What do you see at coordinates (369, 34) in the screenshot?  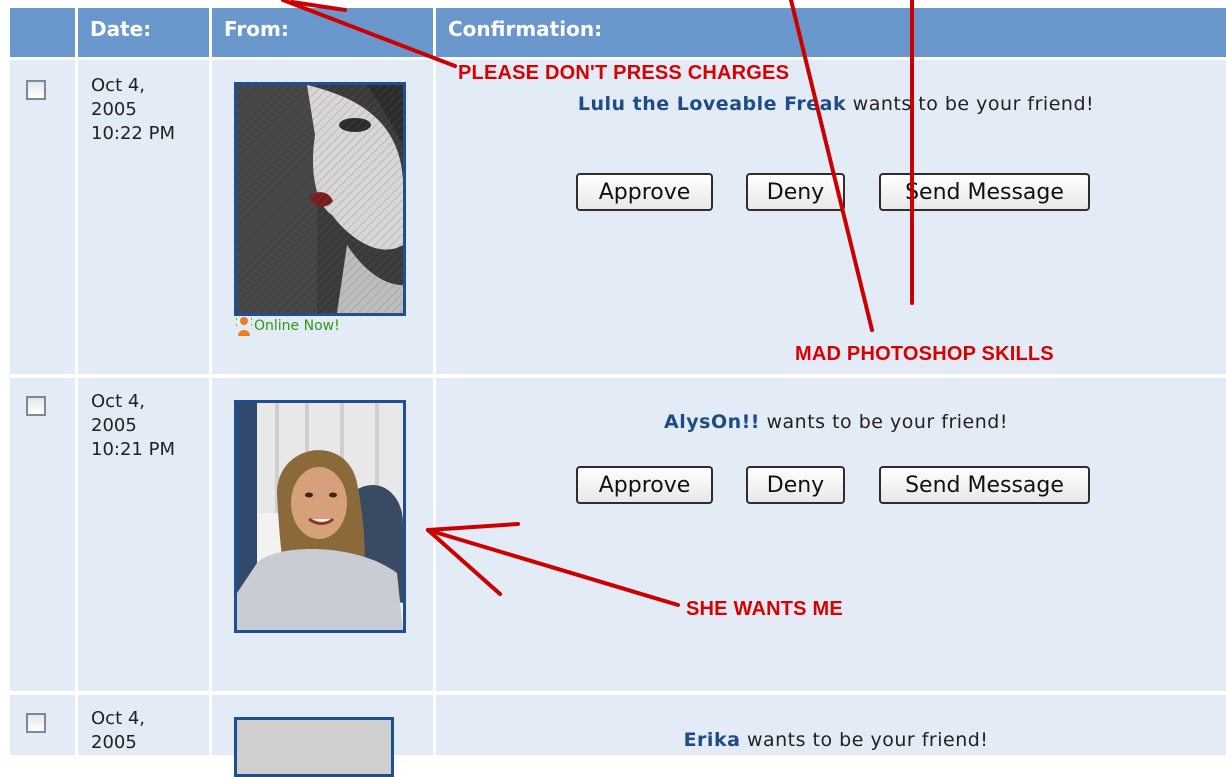 I see `arrow-to-from-header` at bounding box center [369, 34].